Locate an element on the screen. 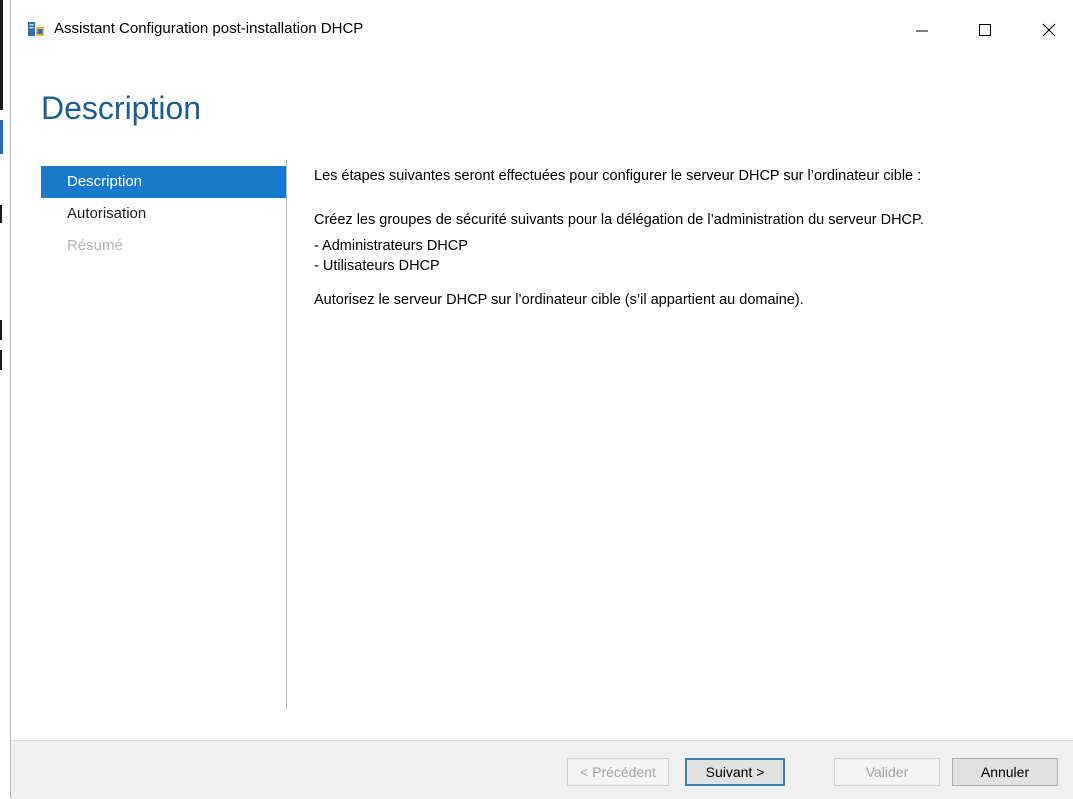 Image resolution: width=1073 pixels, height=799 pixels. minimize-icon is located at coordinates (922, 31).